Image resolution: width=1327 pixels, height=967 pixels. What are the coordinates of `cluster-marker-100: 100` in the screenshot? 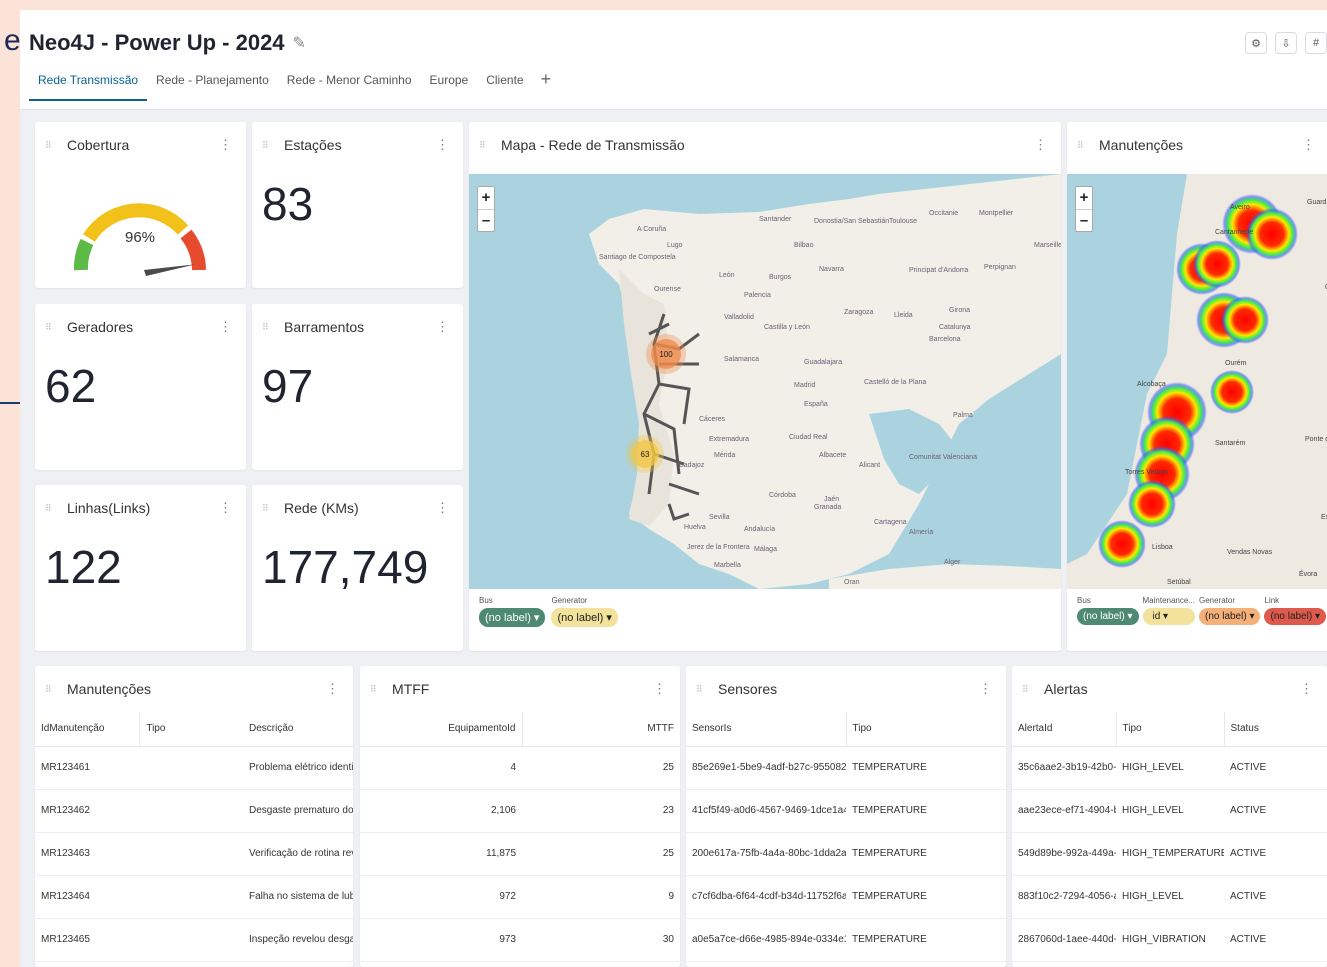 It's located at (666, 354).